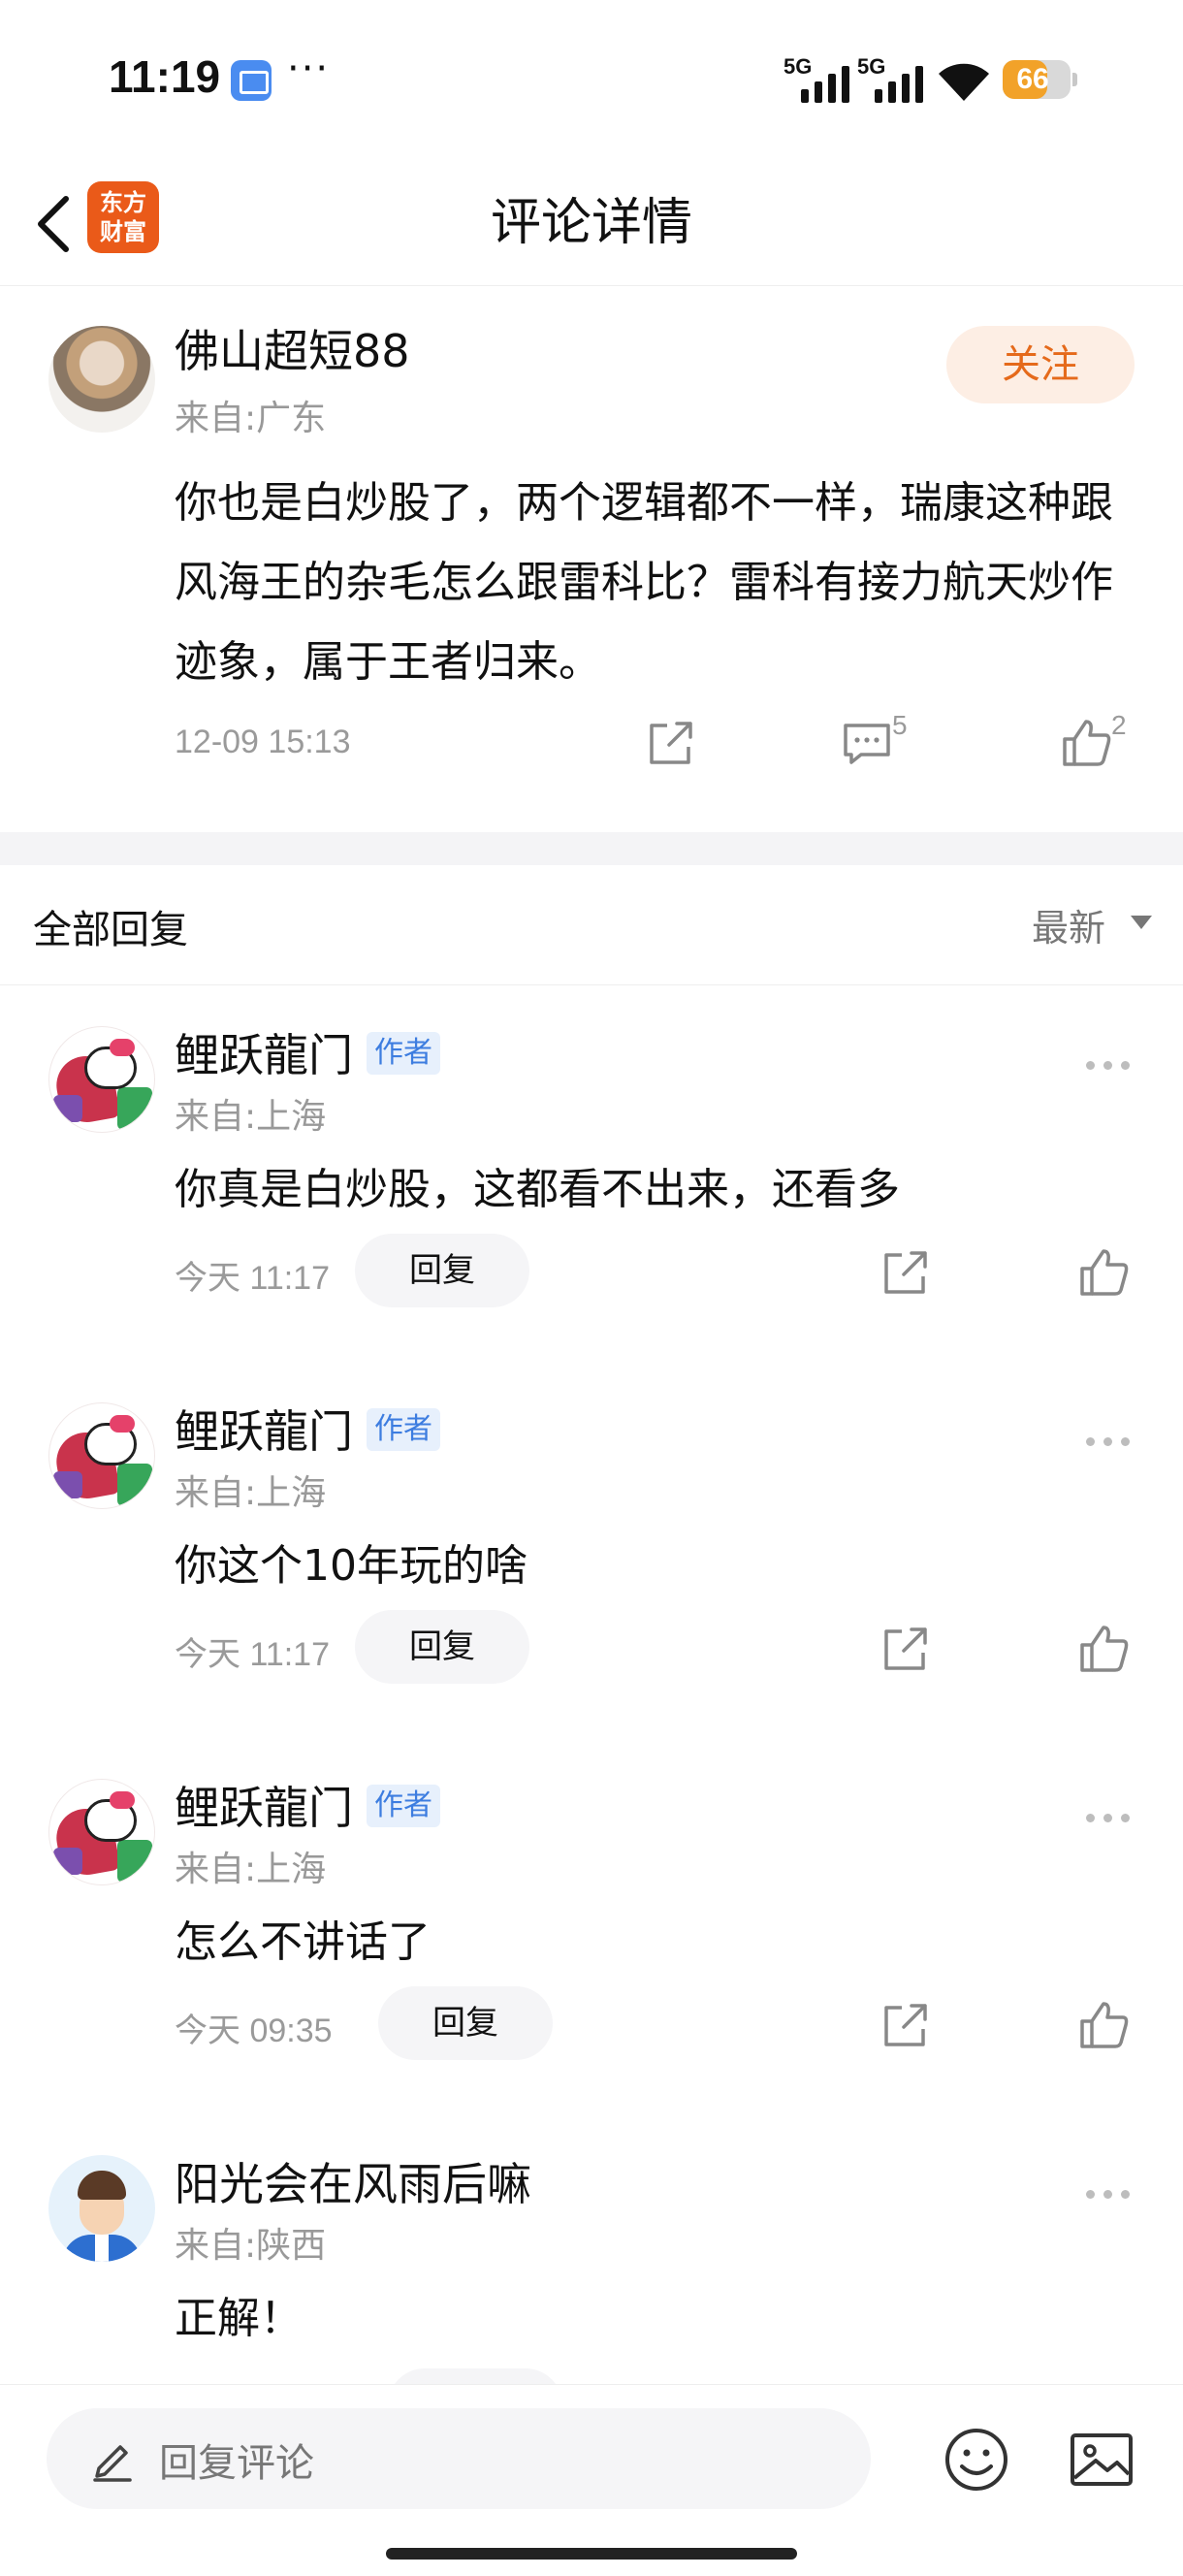 The height and width of the screenshot is (2576, 1183). Describe the element at coordinates (165, 76) in the screenshot. I see `status-time: 11:19` at that location.